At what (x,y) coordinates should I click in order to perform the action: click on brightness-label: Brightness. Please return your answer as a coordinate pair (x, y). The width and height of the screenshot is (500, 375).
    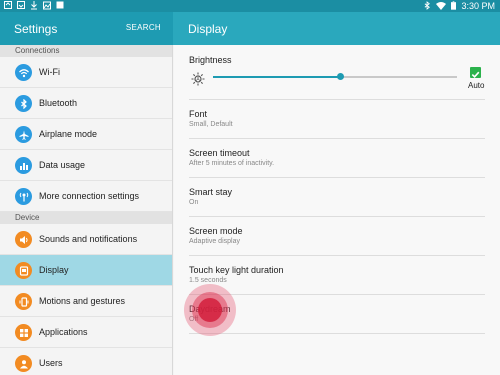
    Looking at the image, I should click on (210, 60).